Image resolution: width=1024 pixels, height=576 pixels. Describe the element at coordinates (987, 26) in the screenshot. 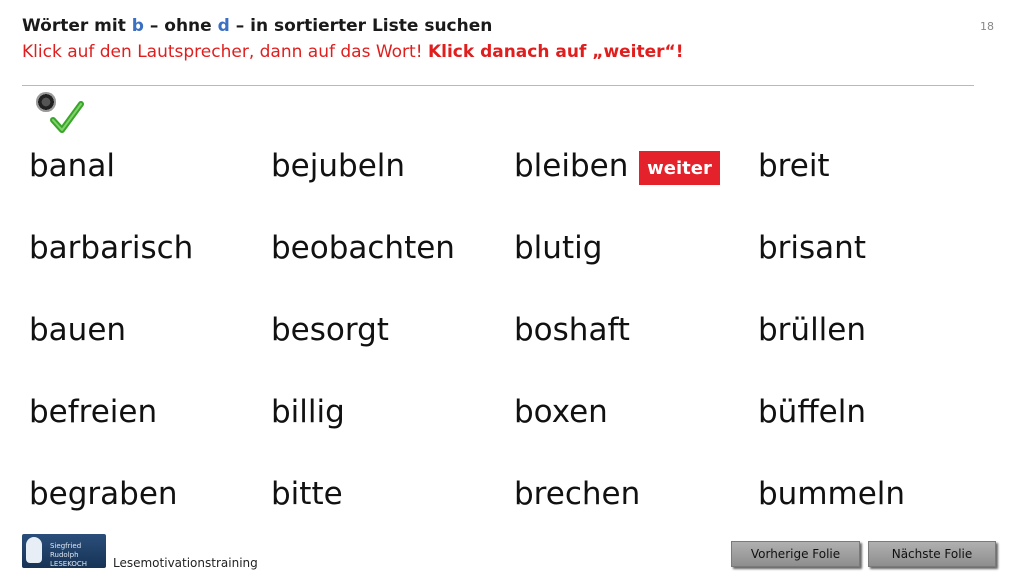

I see `slide-number: 18` at that location.